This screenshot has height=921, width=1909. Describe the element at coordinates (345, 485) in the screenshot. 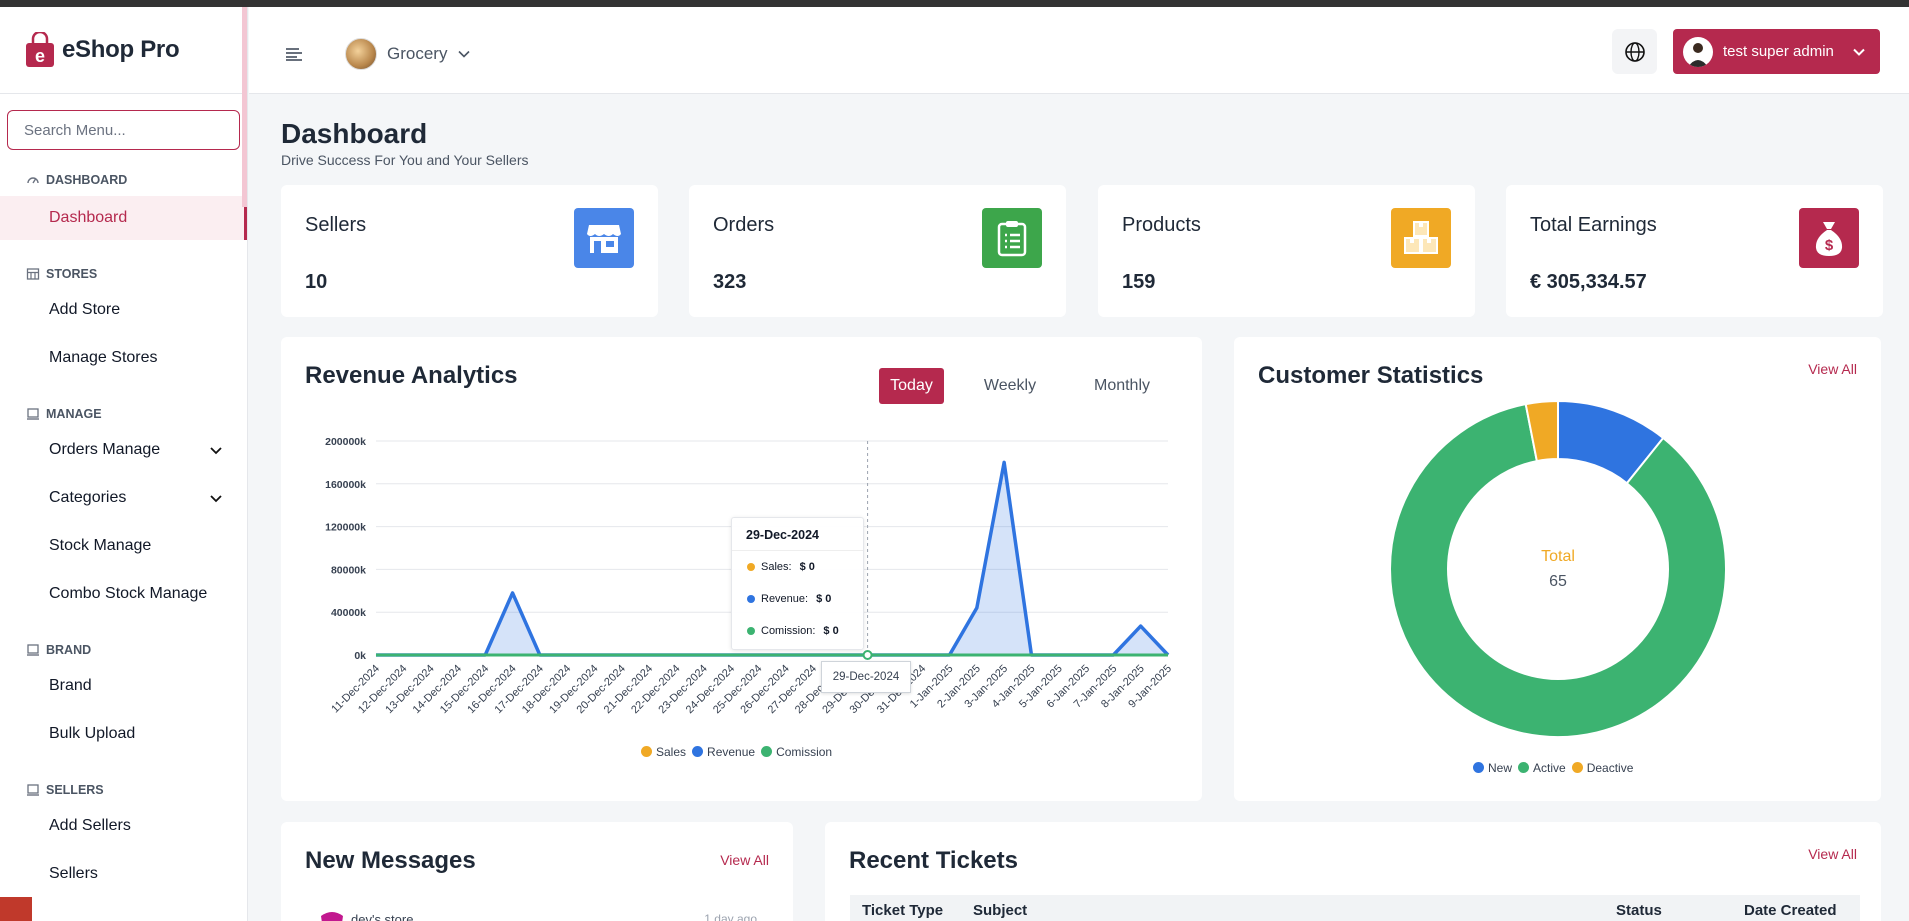

I see `y-tick-label: 160000k` at that location.